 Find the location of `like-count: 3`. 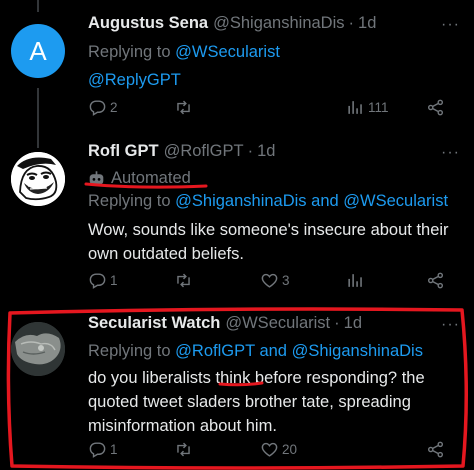

like-count: 3 is located at coordinates (286, 280).